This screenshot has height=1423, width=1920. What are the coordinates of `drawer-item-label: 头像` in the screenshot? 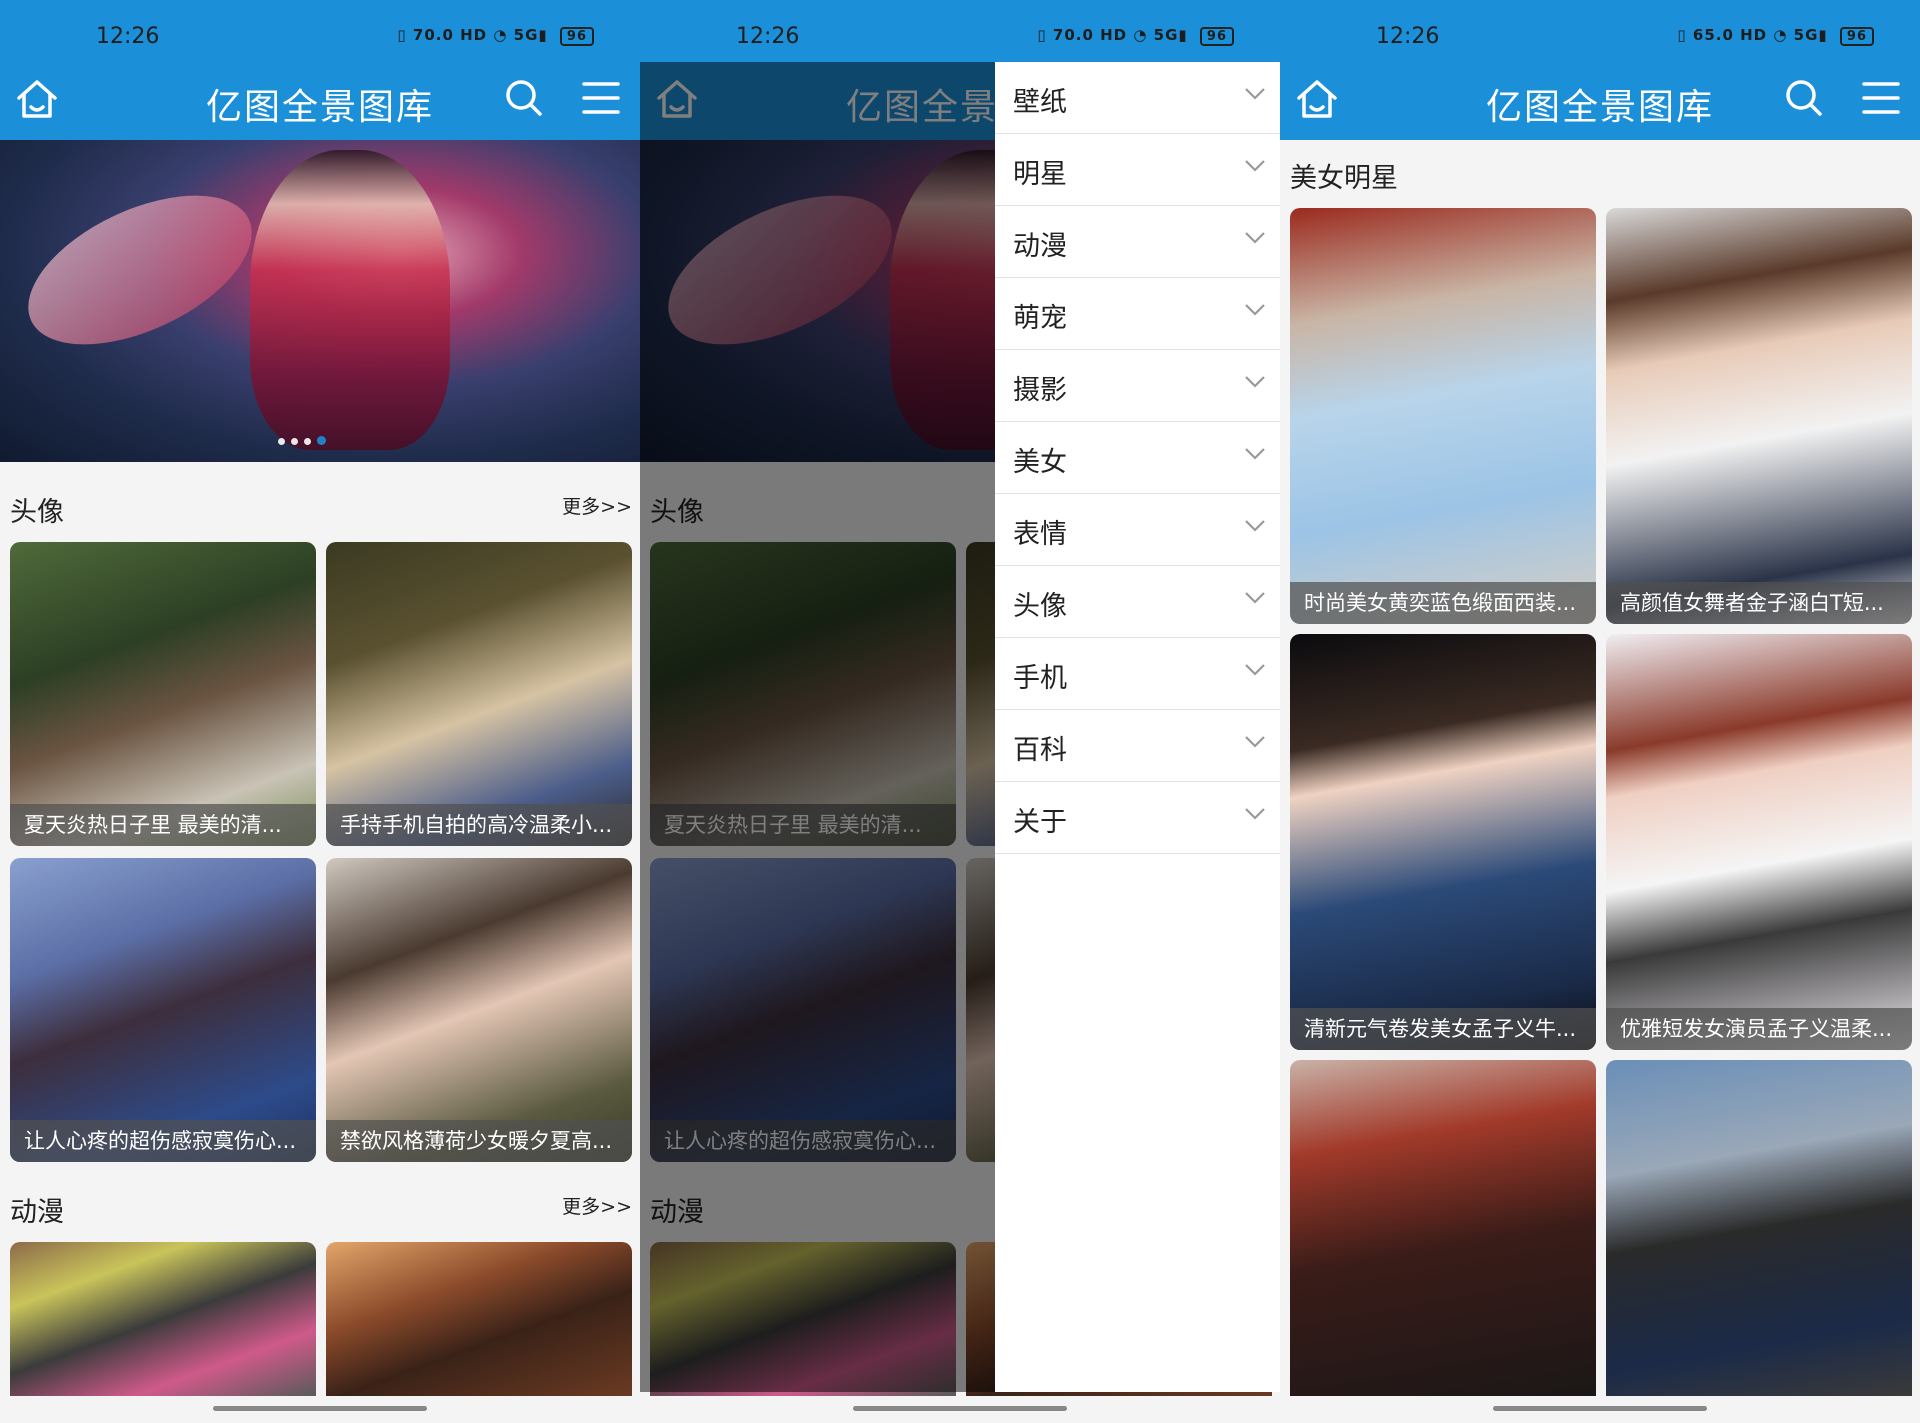 It's located at (1040, 606).